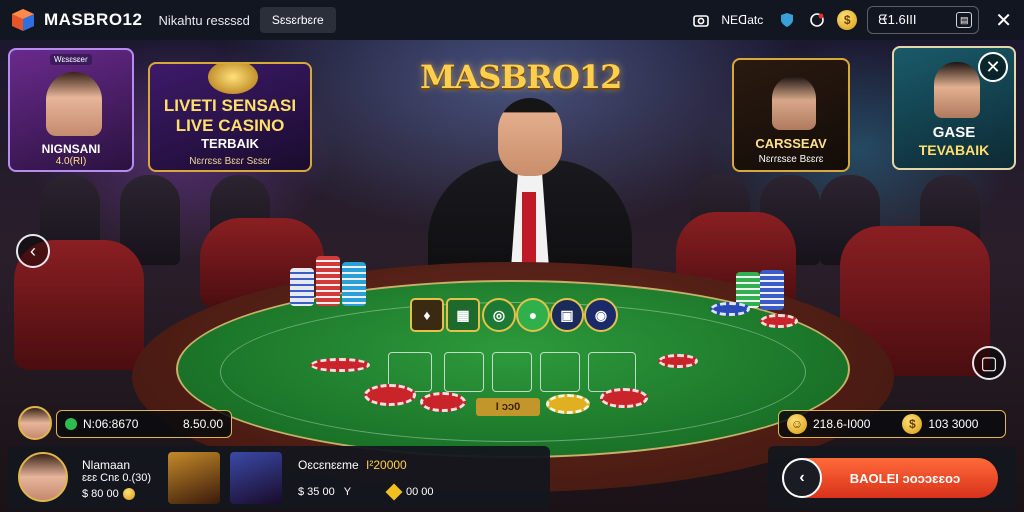  I want to click on bet-option-icon: ●, so click(533, 315).